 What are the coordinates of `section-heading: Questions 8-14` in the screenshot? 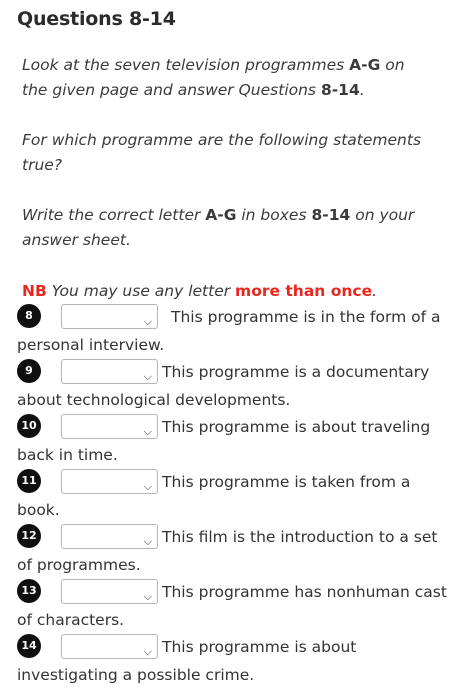 It's located at (96, 19).